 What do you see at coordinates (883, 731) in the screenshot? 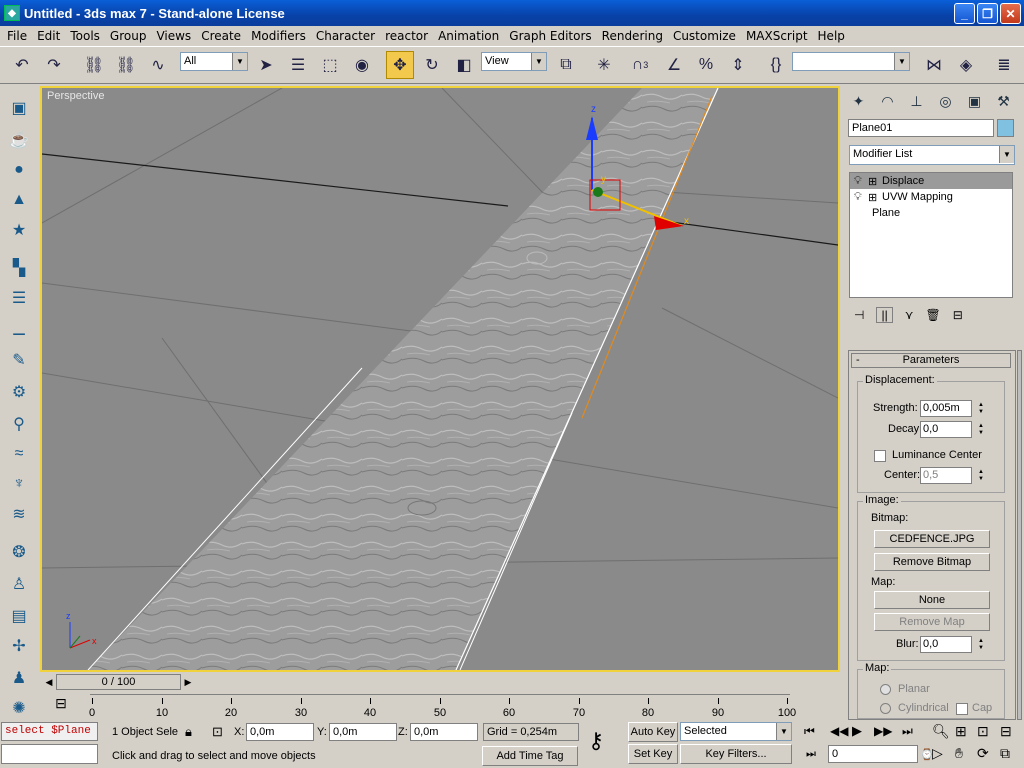
I see `next-frame-icon: ▶▶` at bounding box center [883, 731].